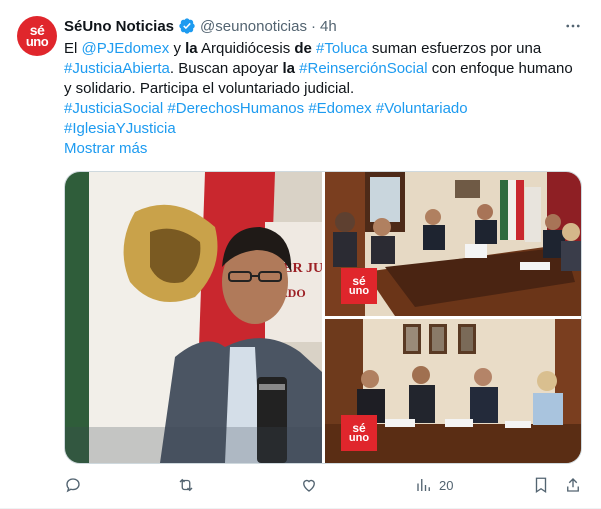  I want to click on like-icon, so click(309, 485).